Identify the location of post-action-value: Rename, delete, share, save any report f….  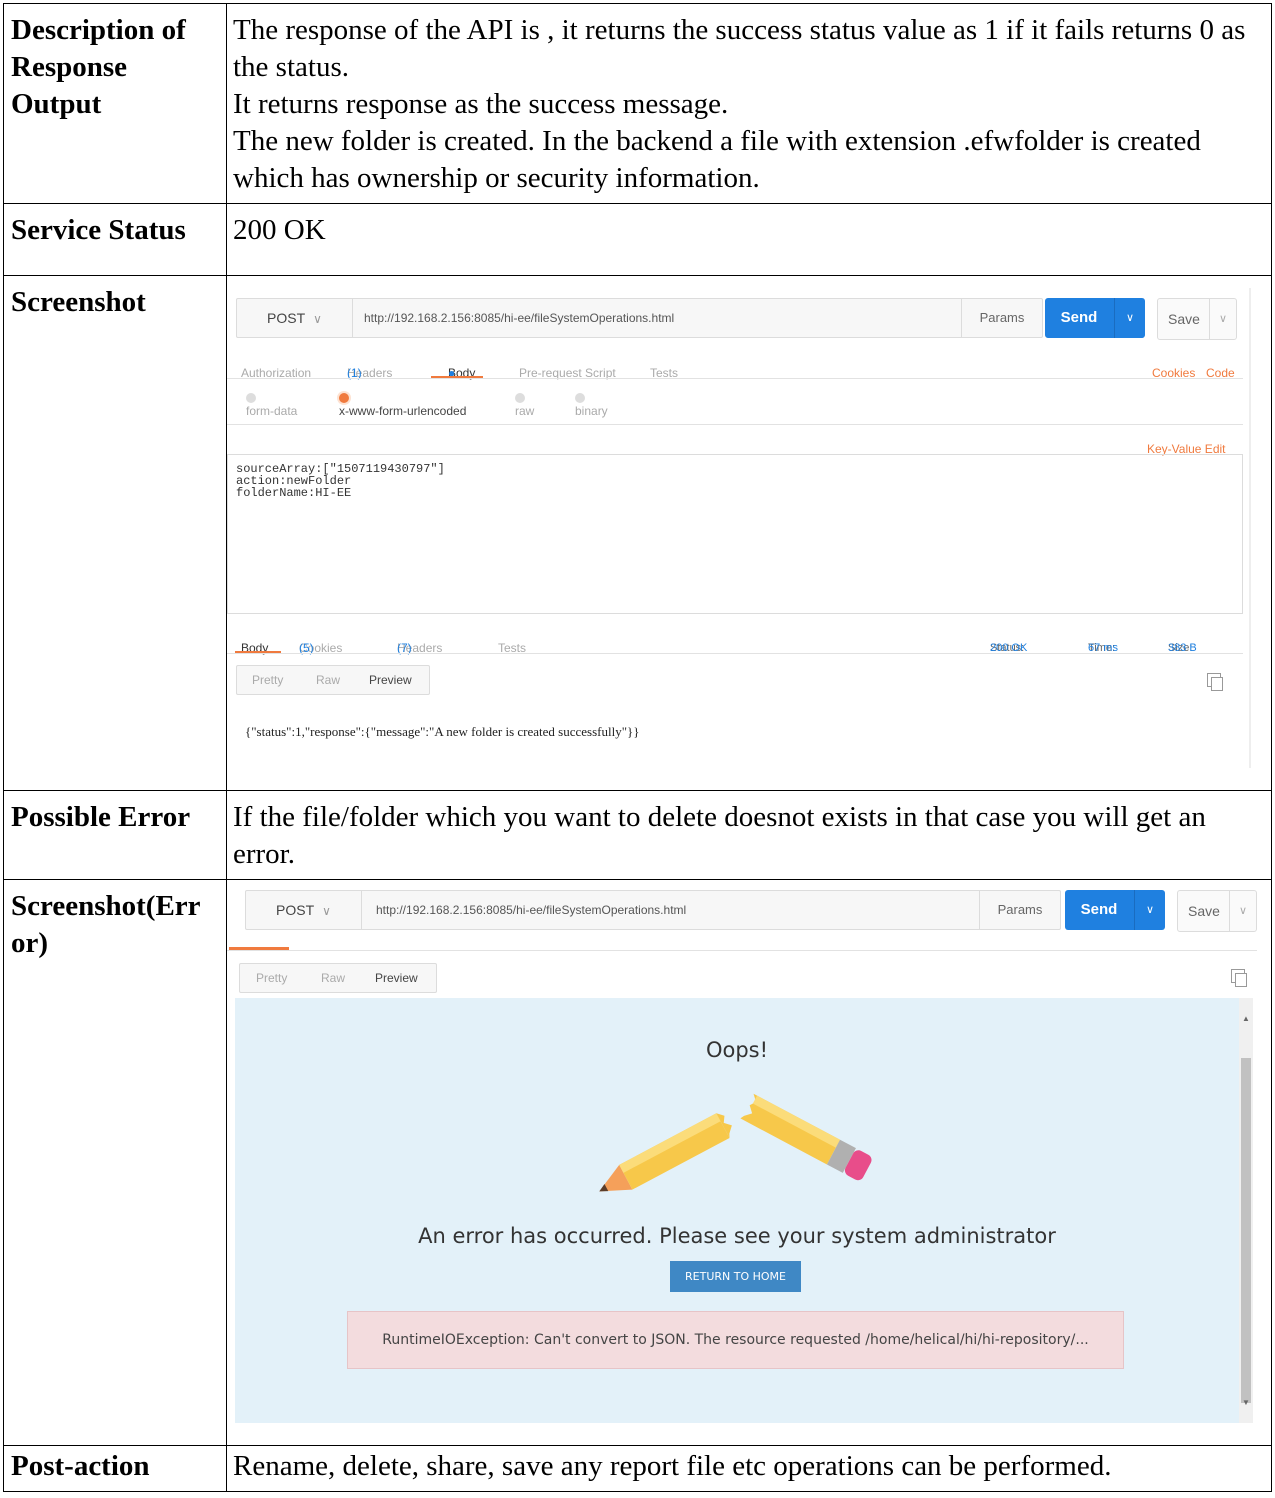
(749, 1468).